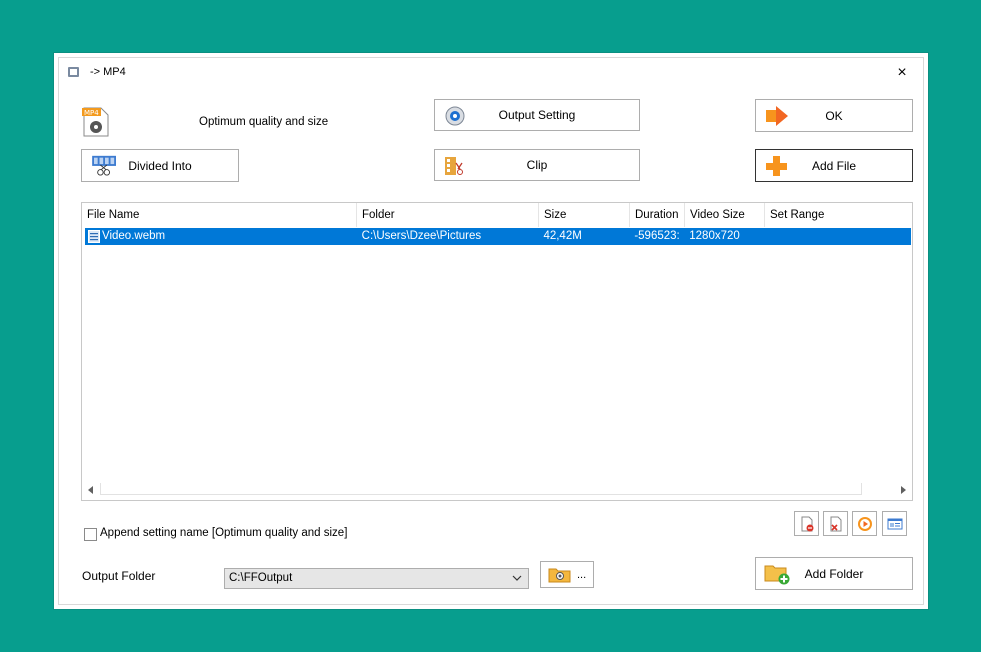 Image resolution: width=981 pixels, height=652 pixels. What do you see at coordinates (584, 215) in the screenshot?
I see `column-size: Size` at bounding box center [584, 215].